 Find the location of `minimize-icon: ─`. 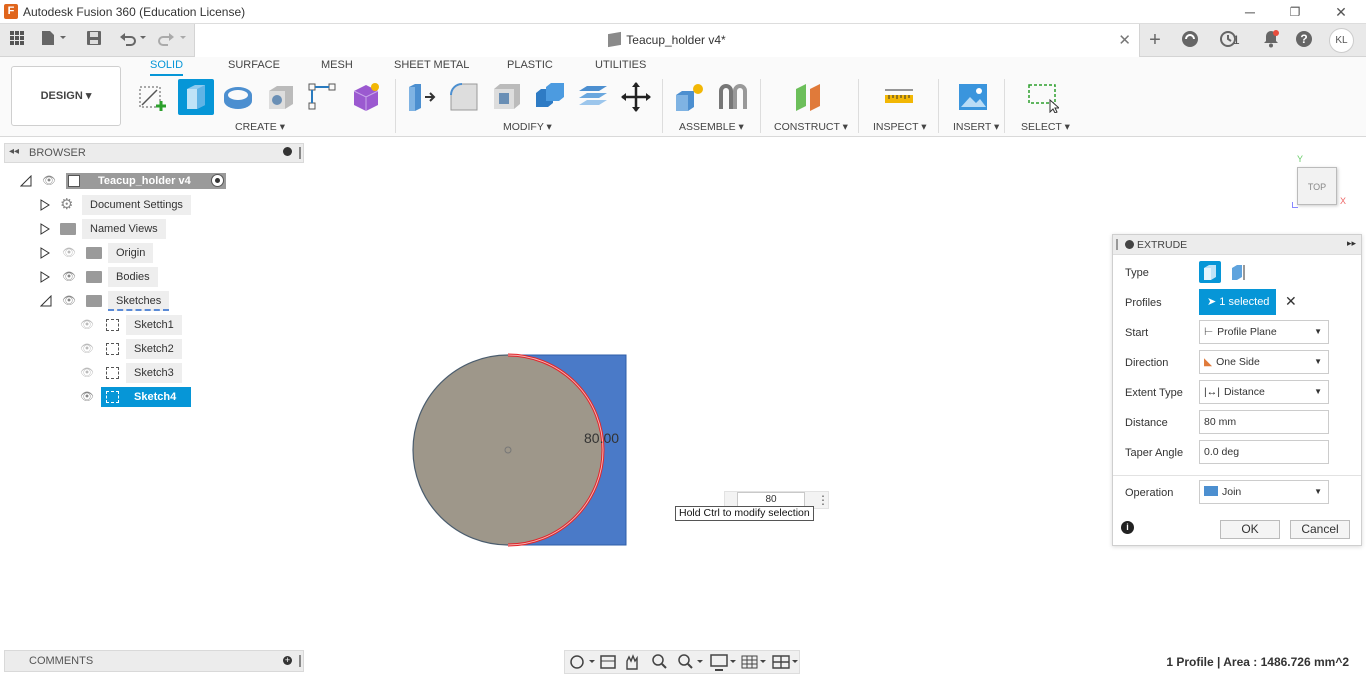

minimize-icon: ─ is located at coordinates (1250, 12).